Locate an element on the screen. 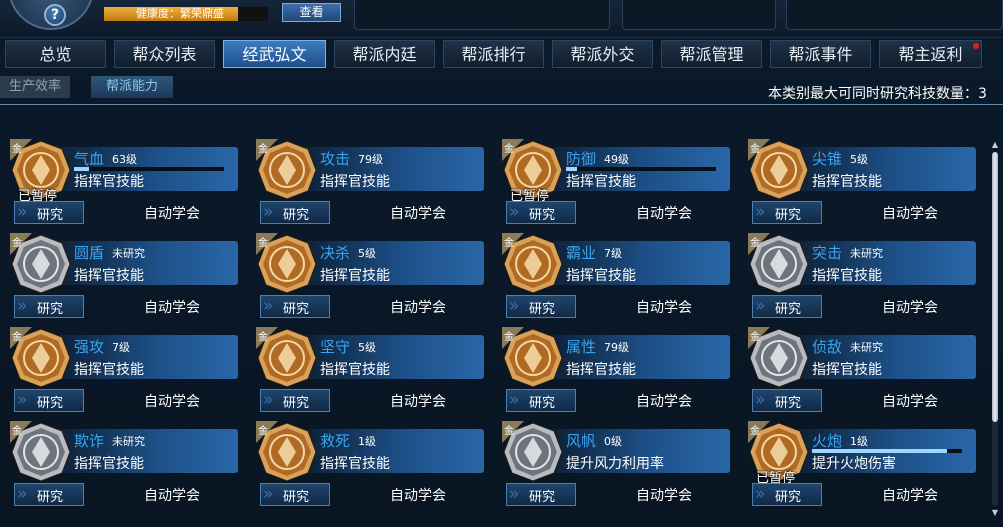  skill-info-panel: 强攻 7级 指挥官技能 is located at coordinates (148, 357).